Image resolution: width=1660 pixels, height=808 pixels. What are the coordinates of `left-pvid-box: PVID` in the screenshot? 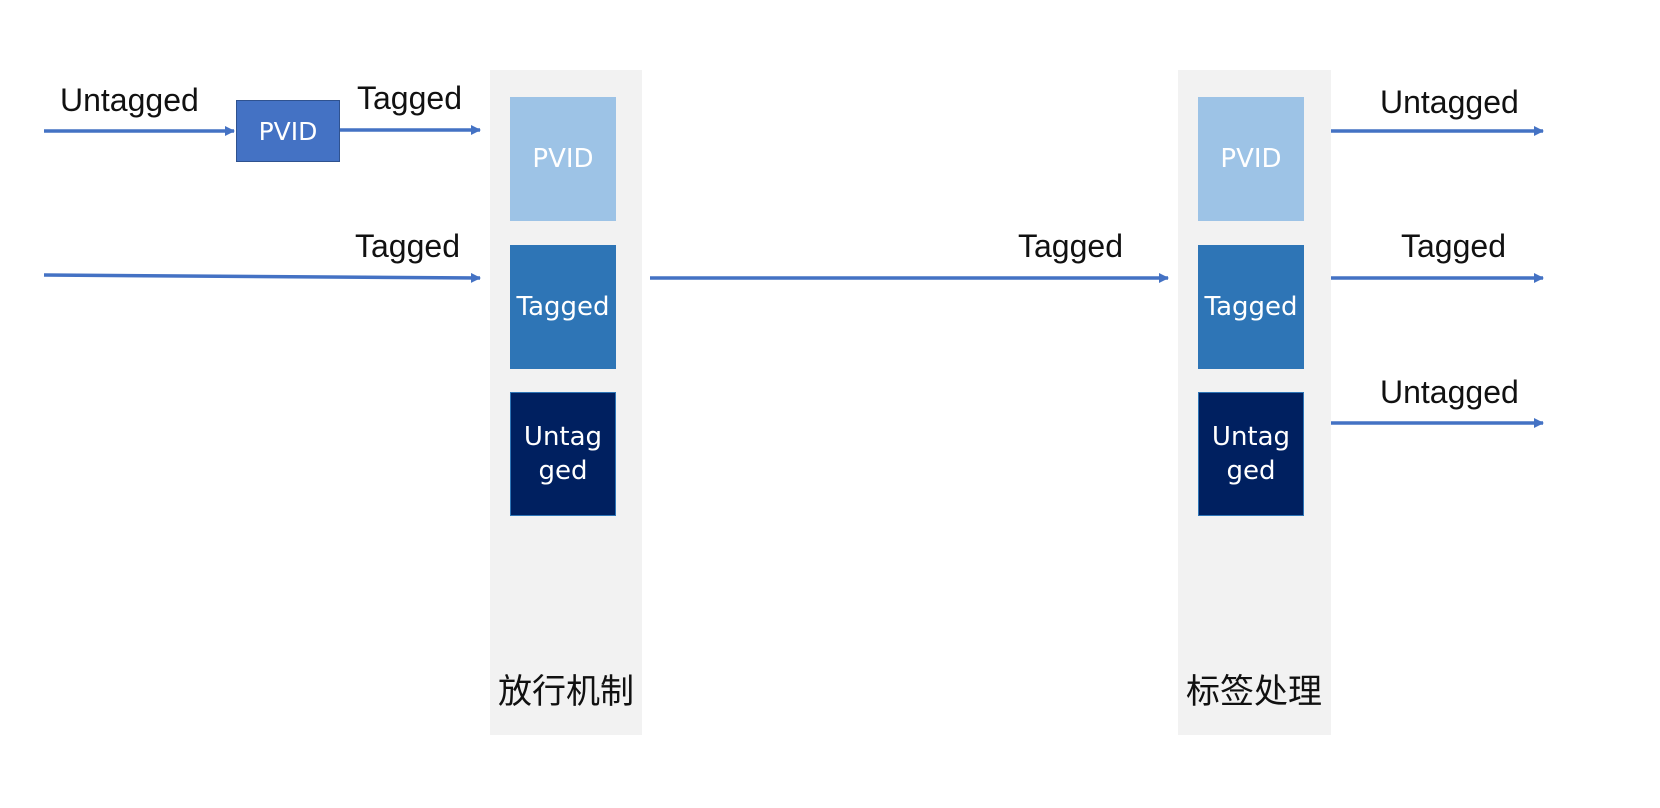 It's located at (563, 159).